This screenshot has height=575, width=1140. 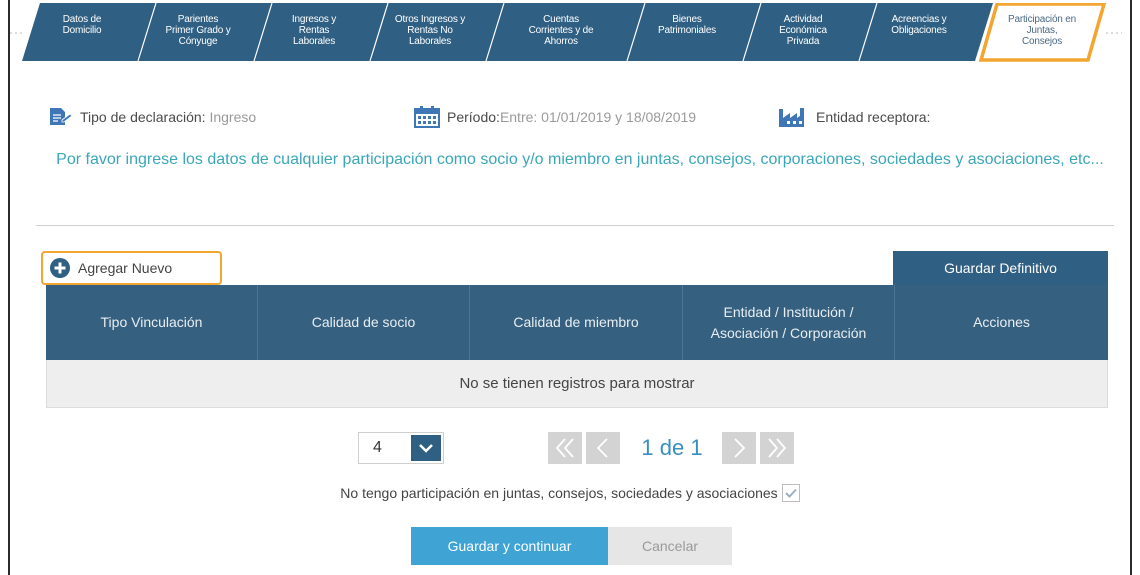 I want to click on chevron-left-icon, so click(x=602, y=448).